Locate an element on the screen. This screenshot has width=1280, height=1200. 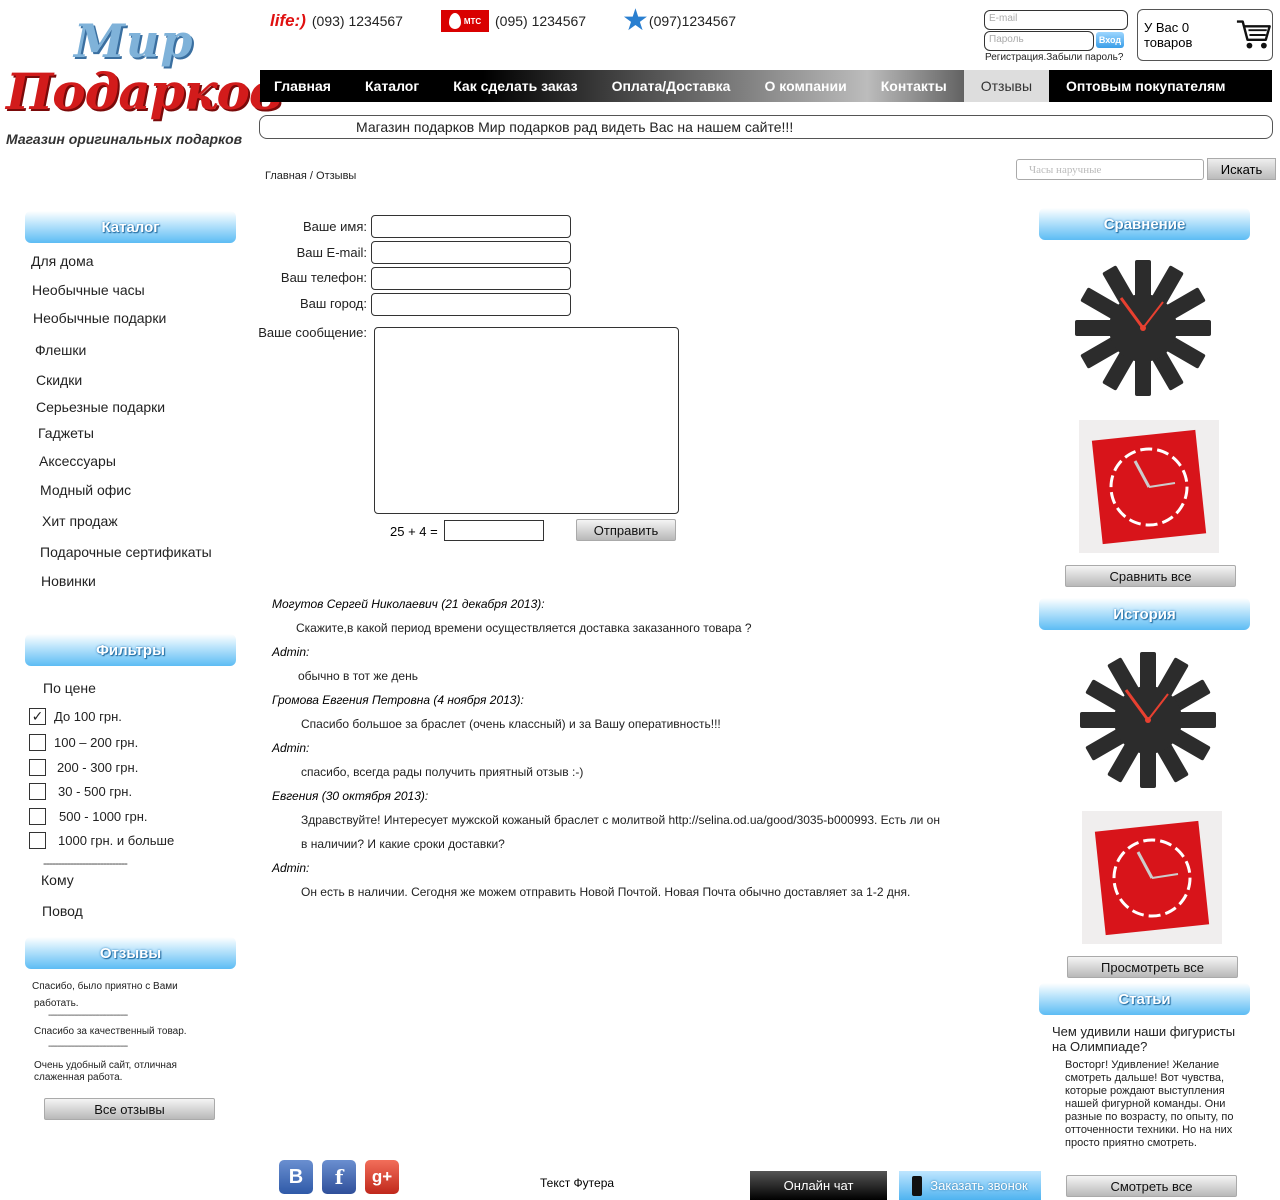
view-all-history-button: Просмотреть все is located at coordinates (1152, 967).